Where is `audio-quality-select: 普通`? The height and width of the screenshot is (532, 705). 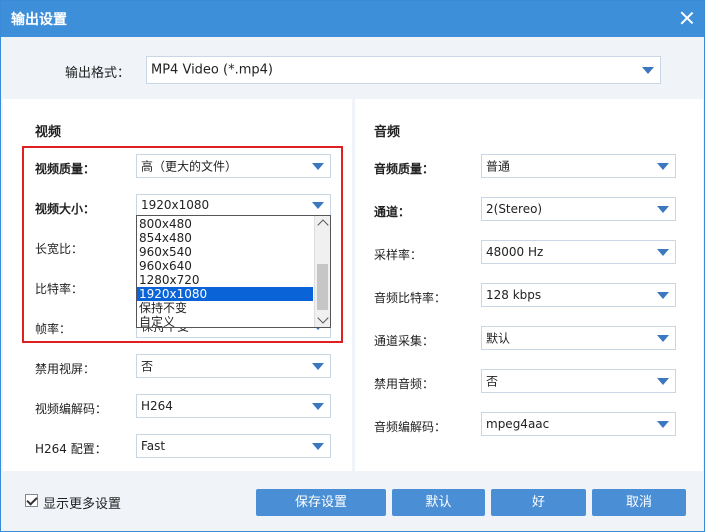 audio-quality-select: 普通 is located at coordinates (578, 166).